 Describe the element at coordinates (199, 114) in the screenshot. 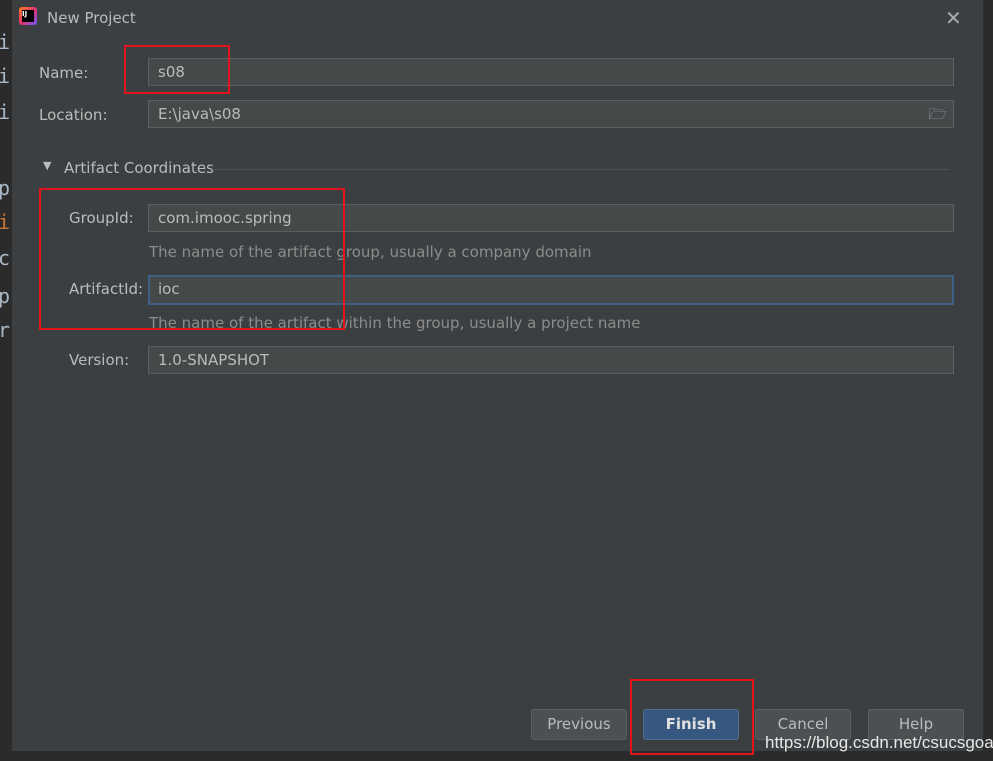

I see `location-value: E:\java\s08` at that location.